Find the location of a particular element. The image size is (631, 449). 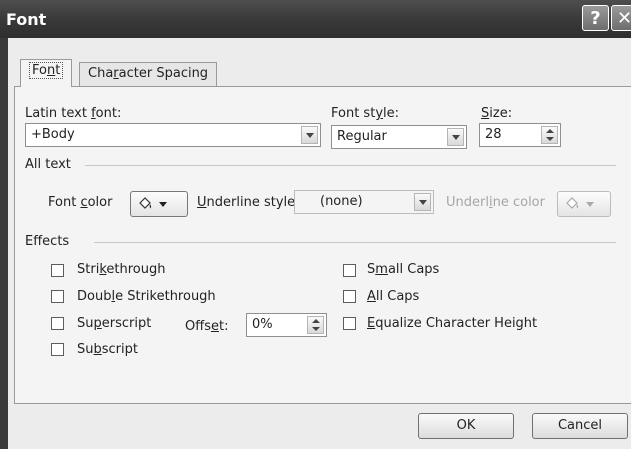

double-strikethrough-checkbox is located at coordinates (57, 296).